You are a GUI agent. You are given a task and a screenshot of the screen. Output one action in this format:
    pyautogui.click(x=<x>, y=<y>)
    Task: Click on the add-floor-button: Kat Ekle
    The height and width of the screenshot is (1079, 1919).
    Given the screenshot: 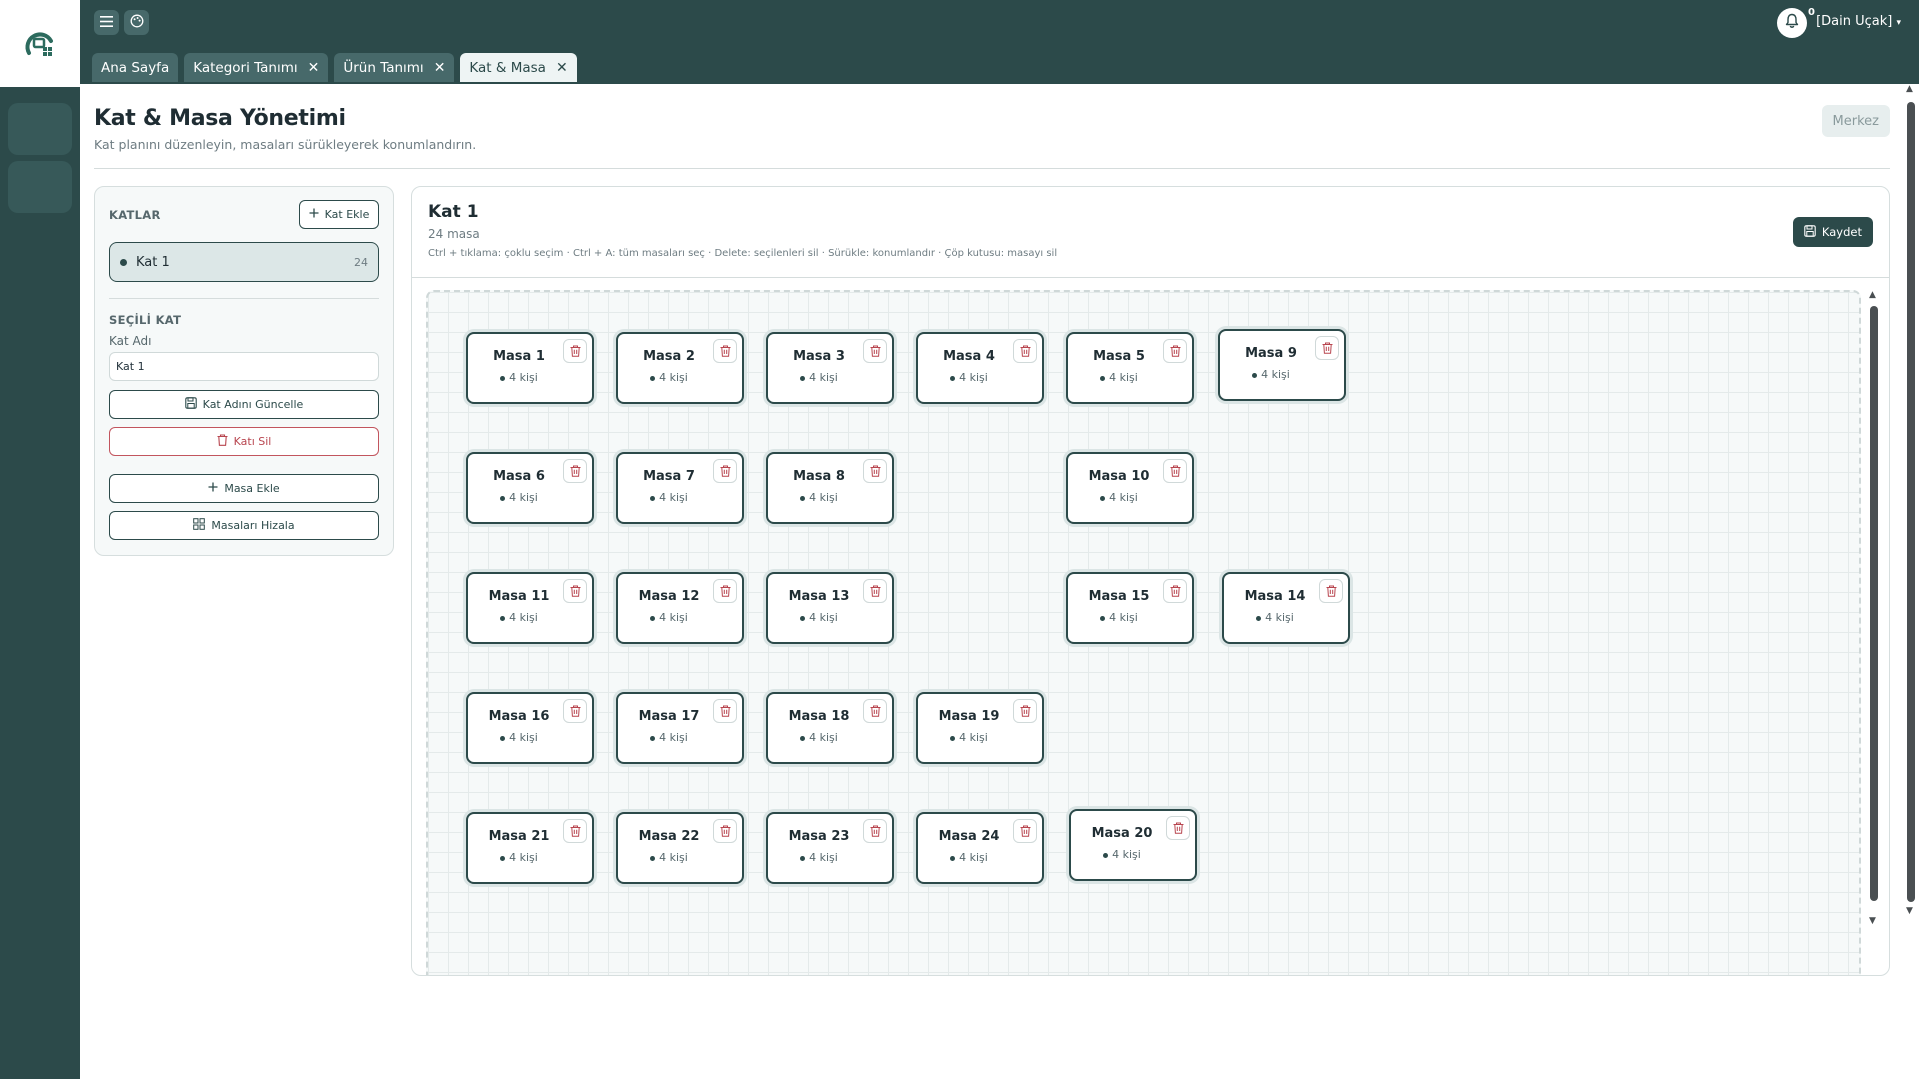 What is the action you would take?
    pyautogui.click(x=339, y=214)
    